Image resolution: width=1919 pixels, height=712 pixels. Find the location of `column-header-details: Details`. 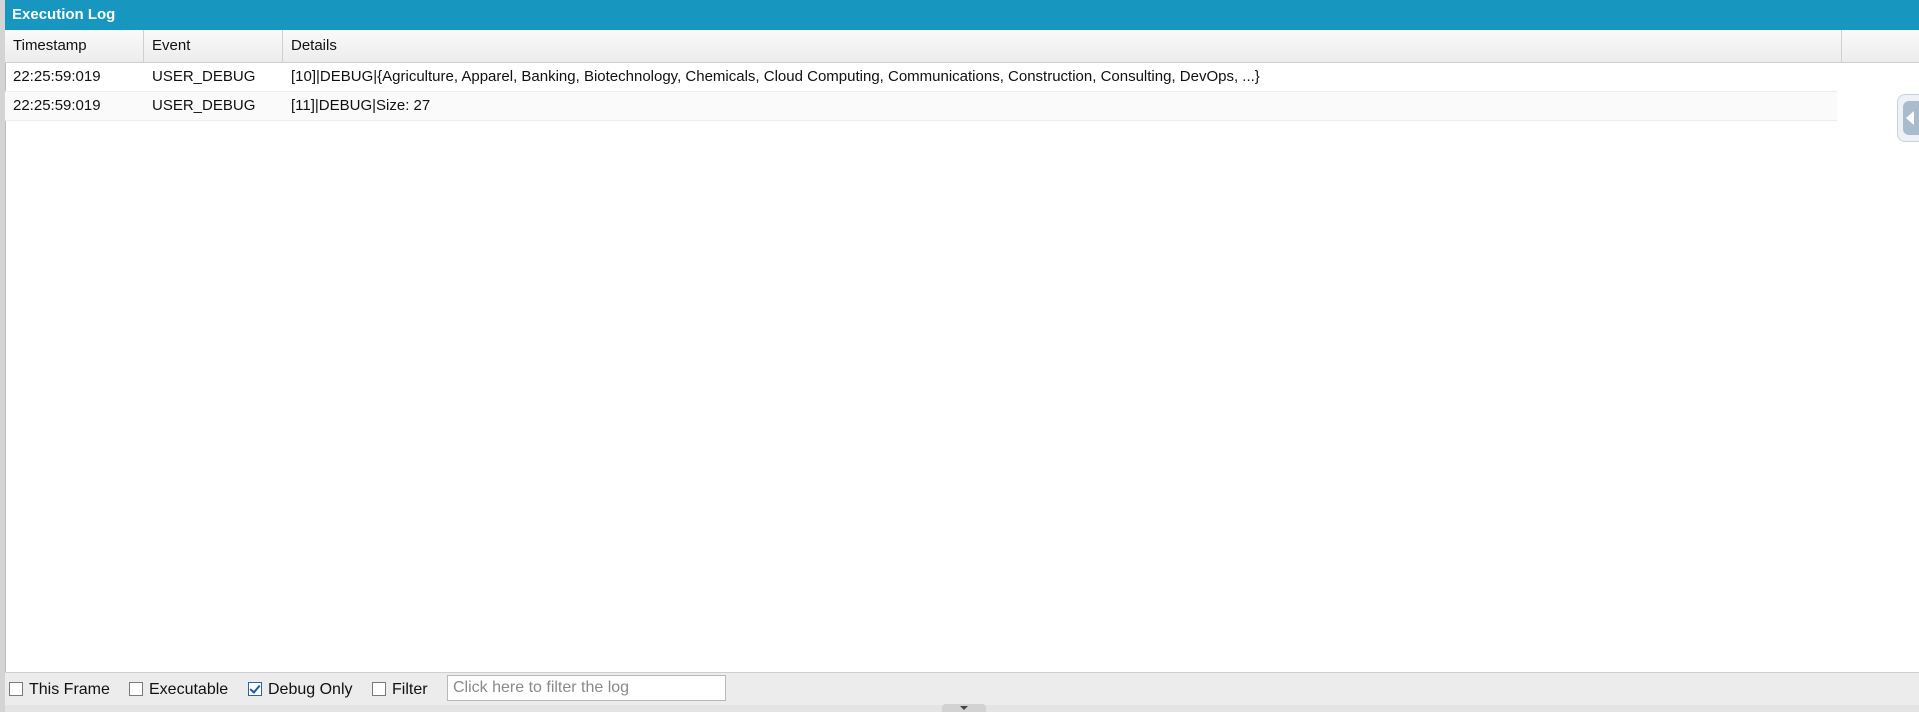

column-header-details: Details is located at coordinates (1062, 46).